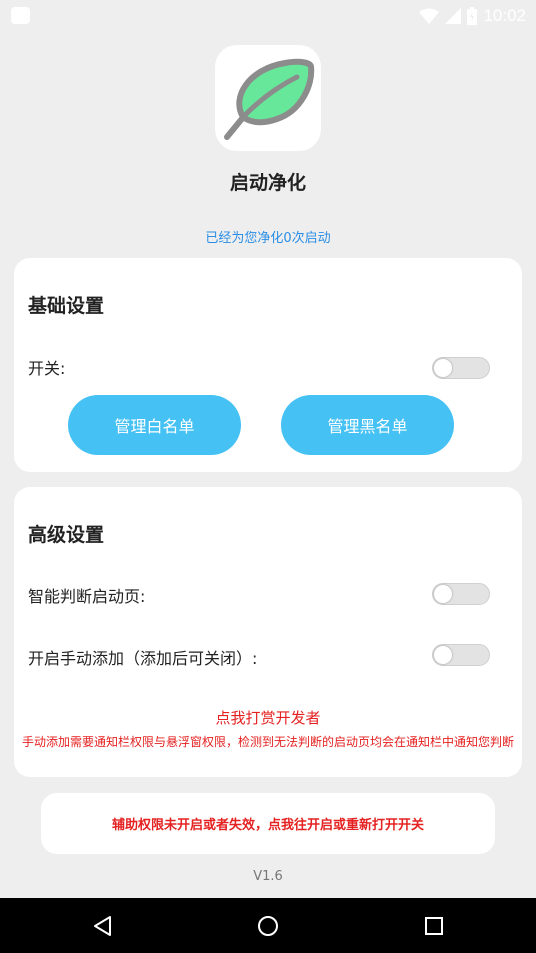 This screenshot has width=536, height=953. I want to click on accessibility-warning-text: 辅助权限未开启或者失效，点我往开启或重新打开开关, so click(267, 825).